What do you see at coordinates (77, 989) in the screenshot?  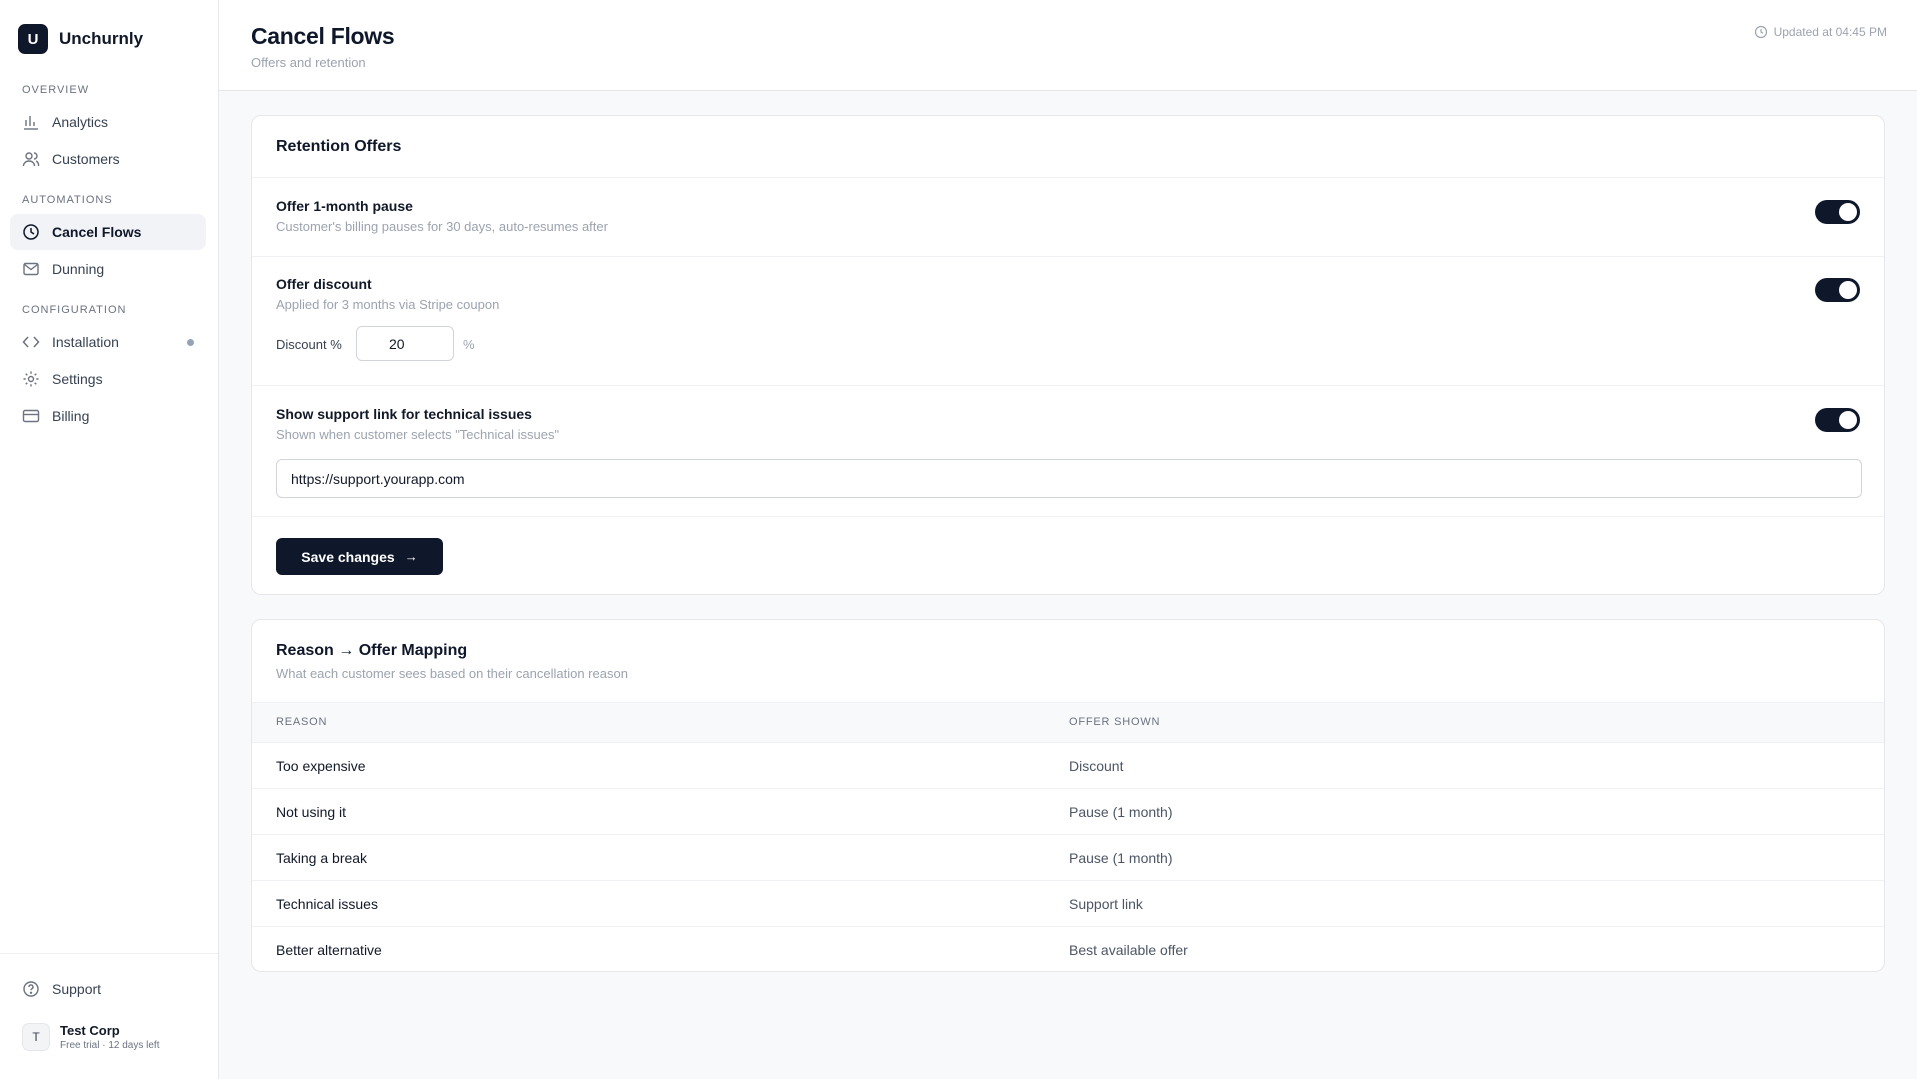 I see `sidebar-item-label: Support` at bounding box center [77, 989].